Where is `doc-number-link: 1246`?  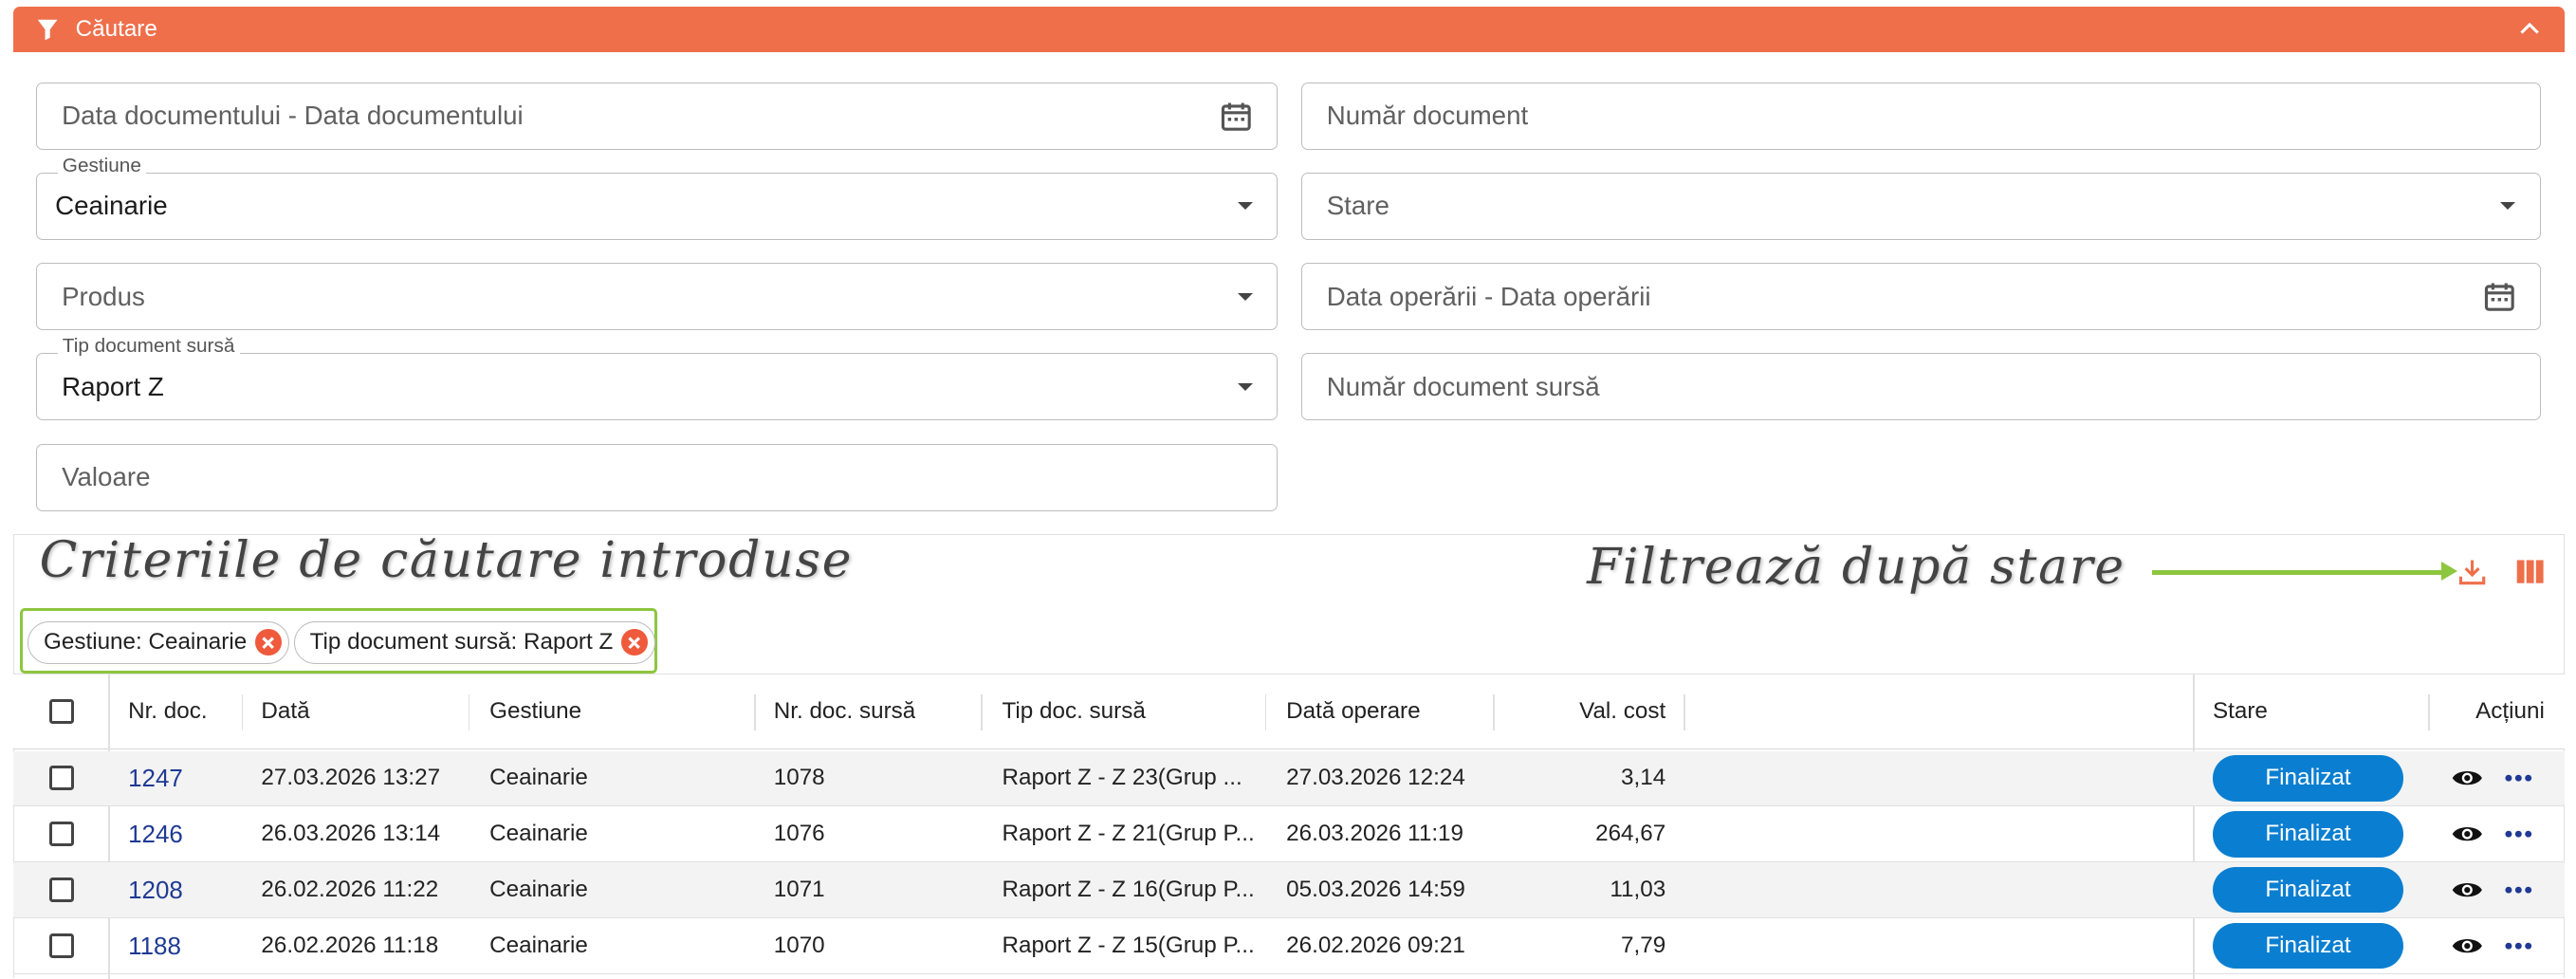
doc-number-link: 1246 is located at coordinates (155, 834).